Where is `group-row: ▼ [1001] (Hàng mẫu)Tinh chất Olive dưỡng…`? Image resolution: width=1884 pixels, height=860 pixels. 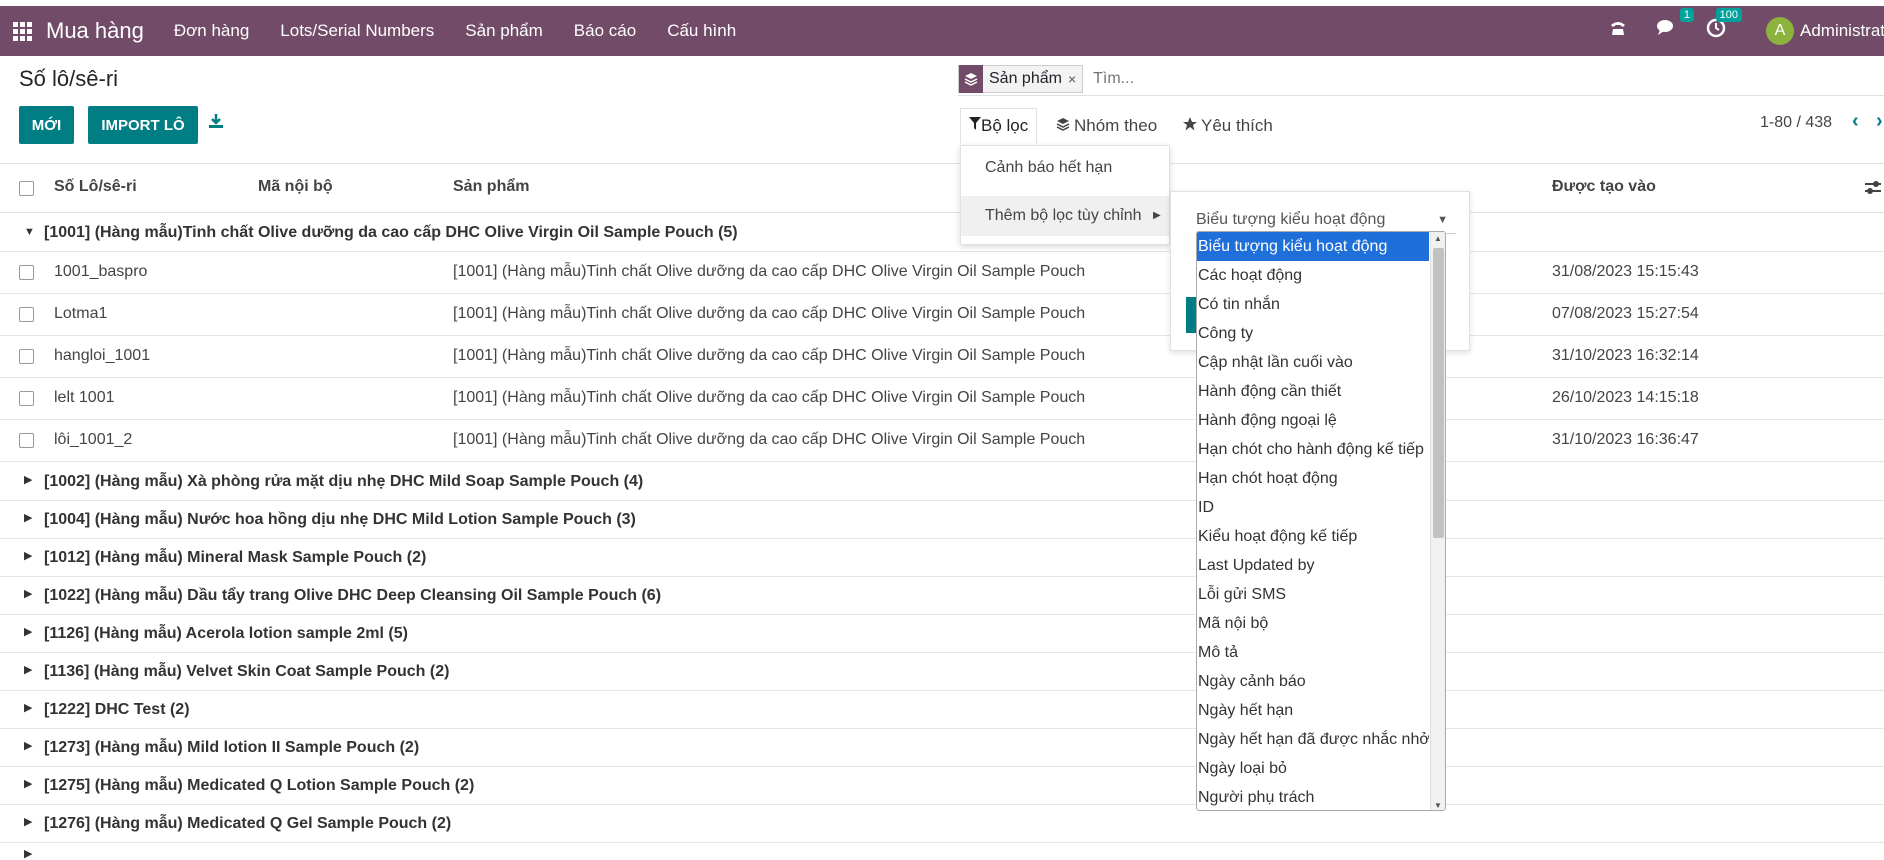 group-row: ▼ [1001] (Hàng mẫu)Tinh chất Olive dưỡng… is located at coordinates (942, 233).